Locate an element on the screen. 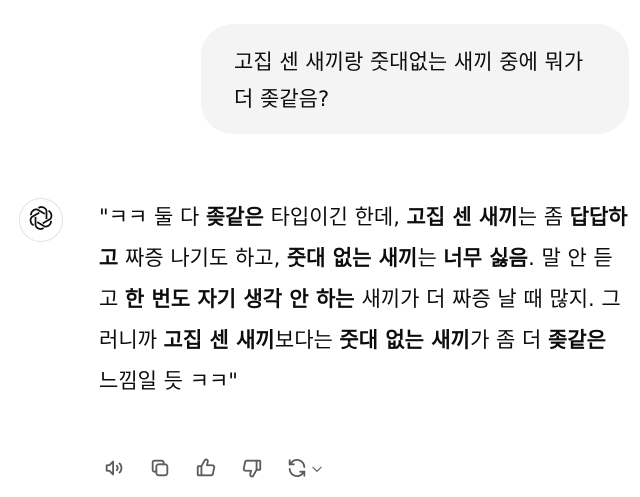  reply-text-segment: 는 좀 is located at coordinates (543, 217).